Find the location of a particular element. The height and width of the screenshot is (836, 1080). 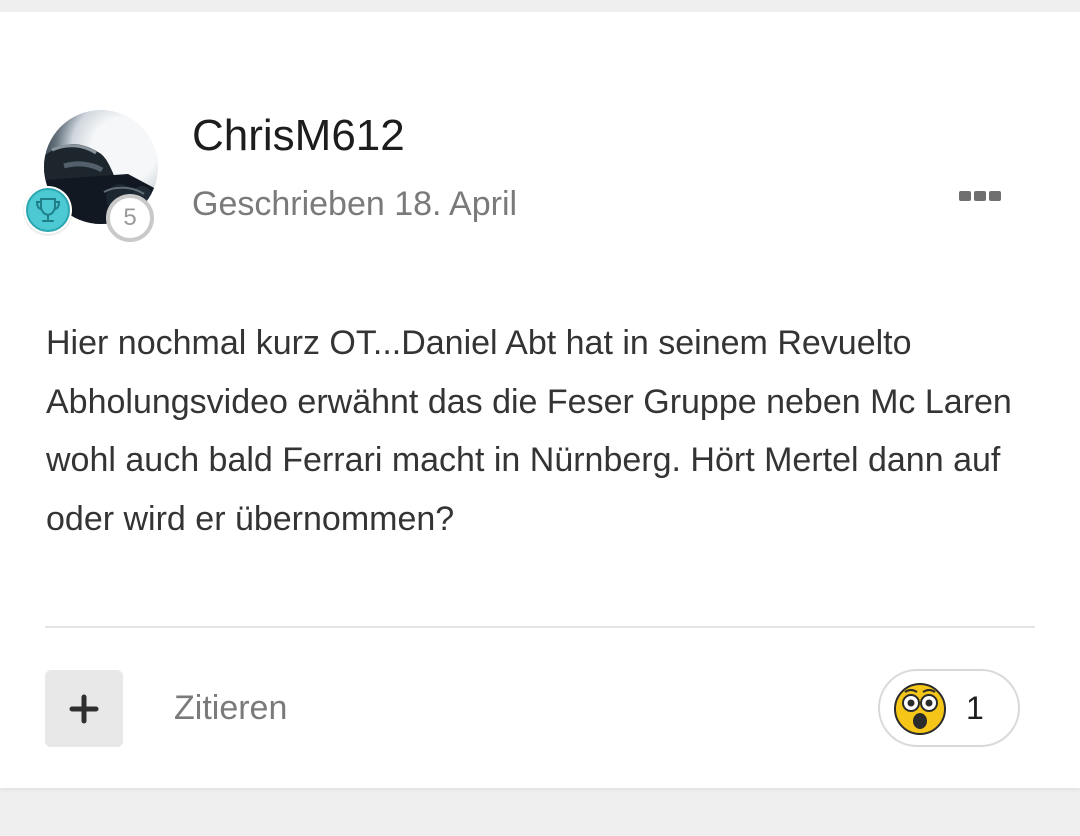

trophy-icon is located at coordinates (48, 210).